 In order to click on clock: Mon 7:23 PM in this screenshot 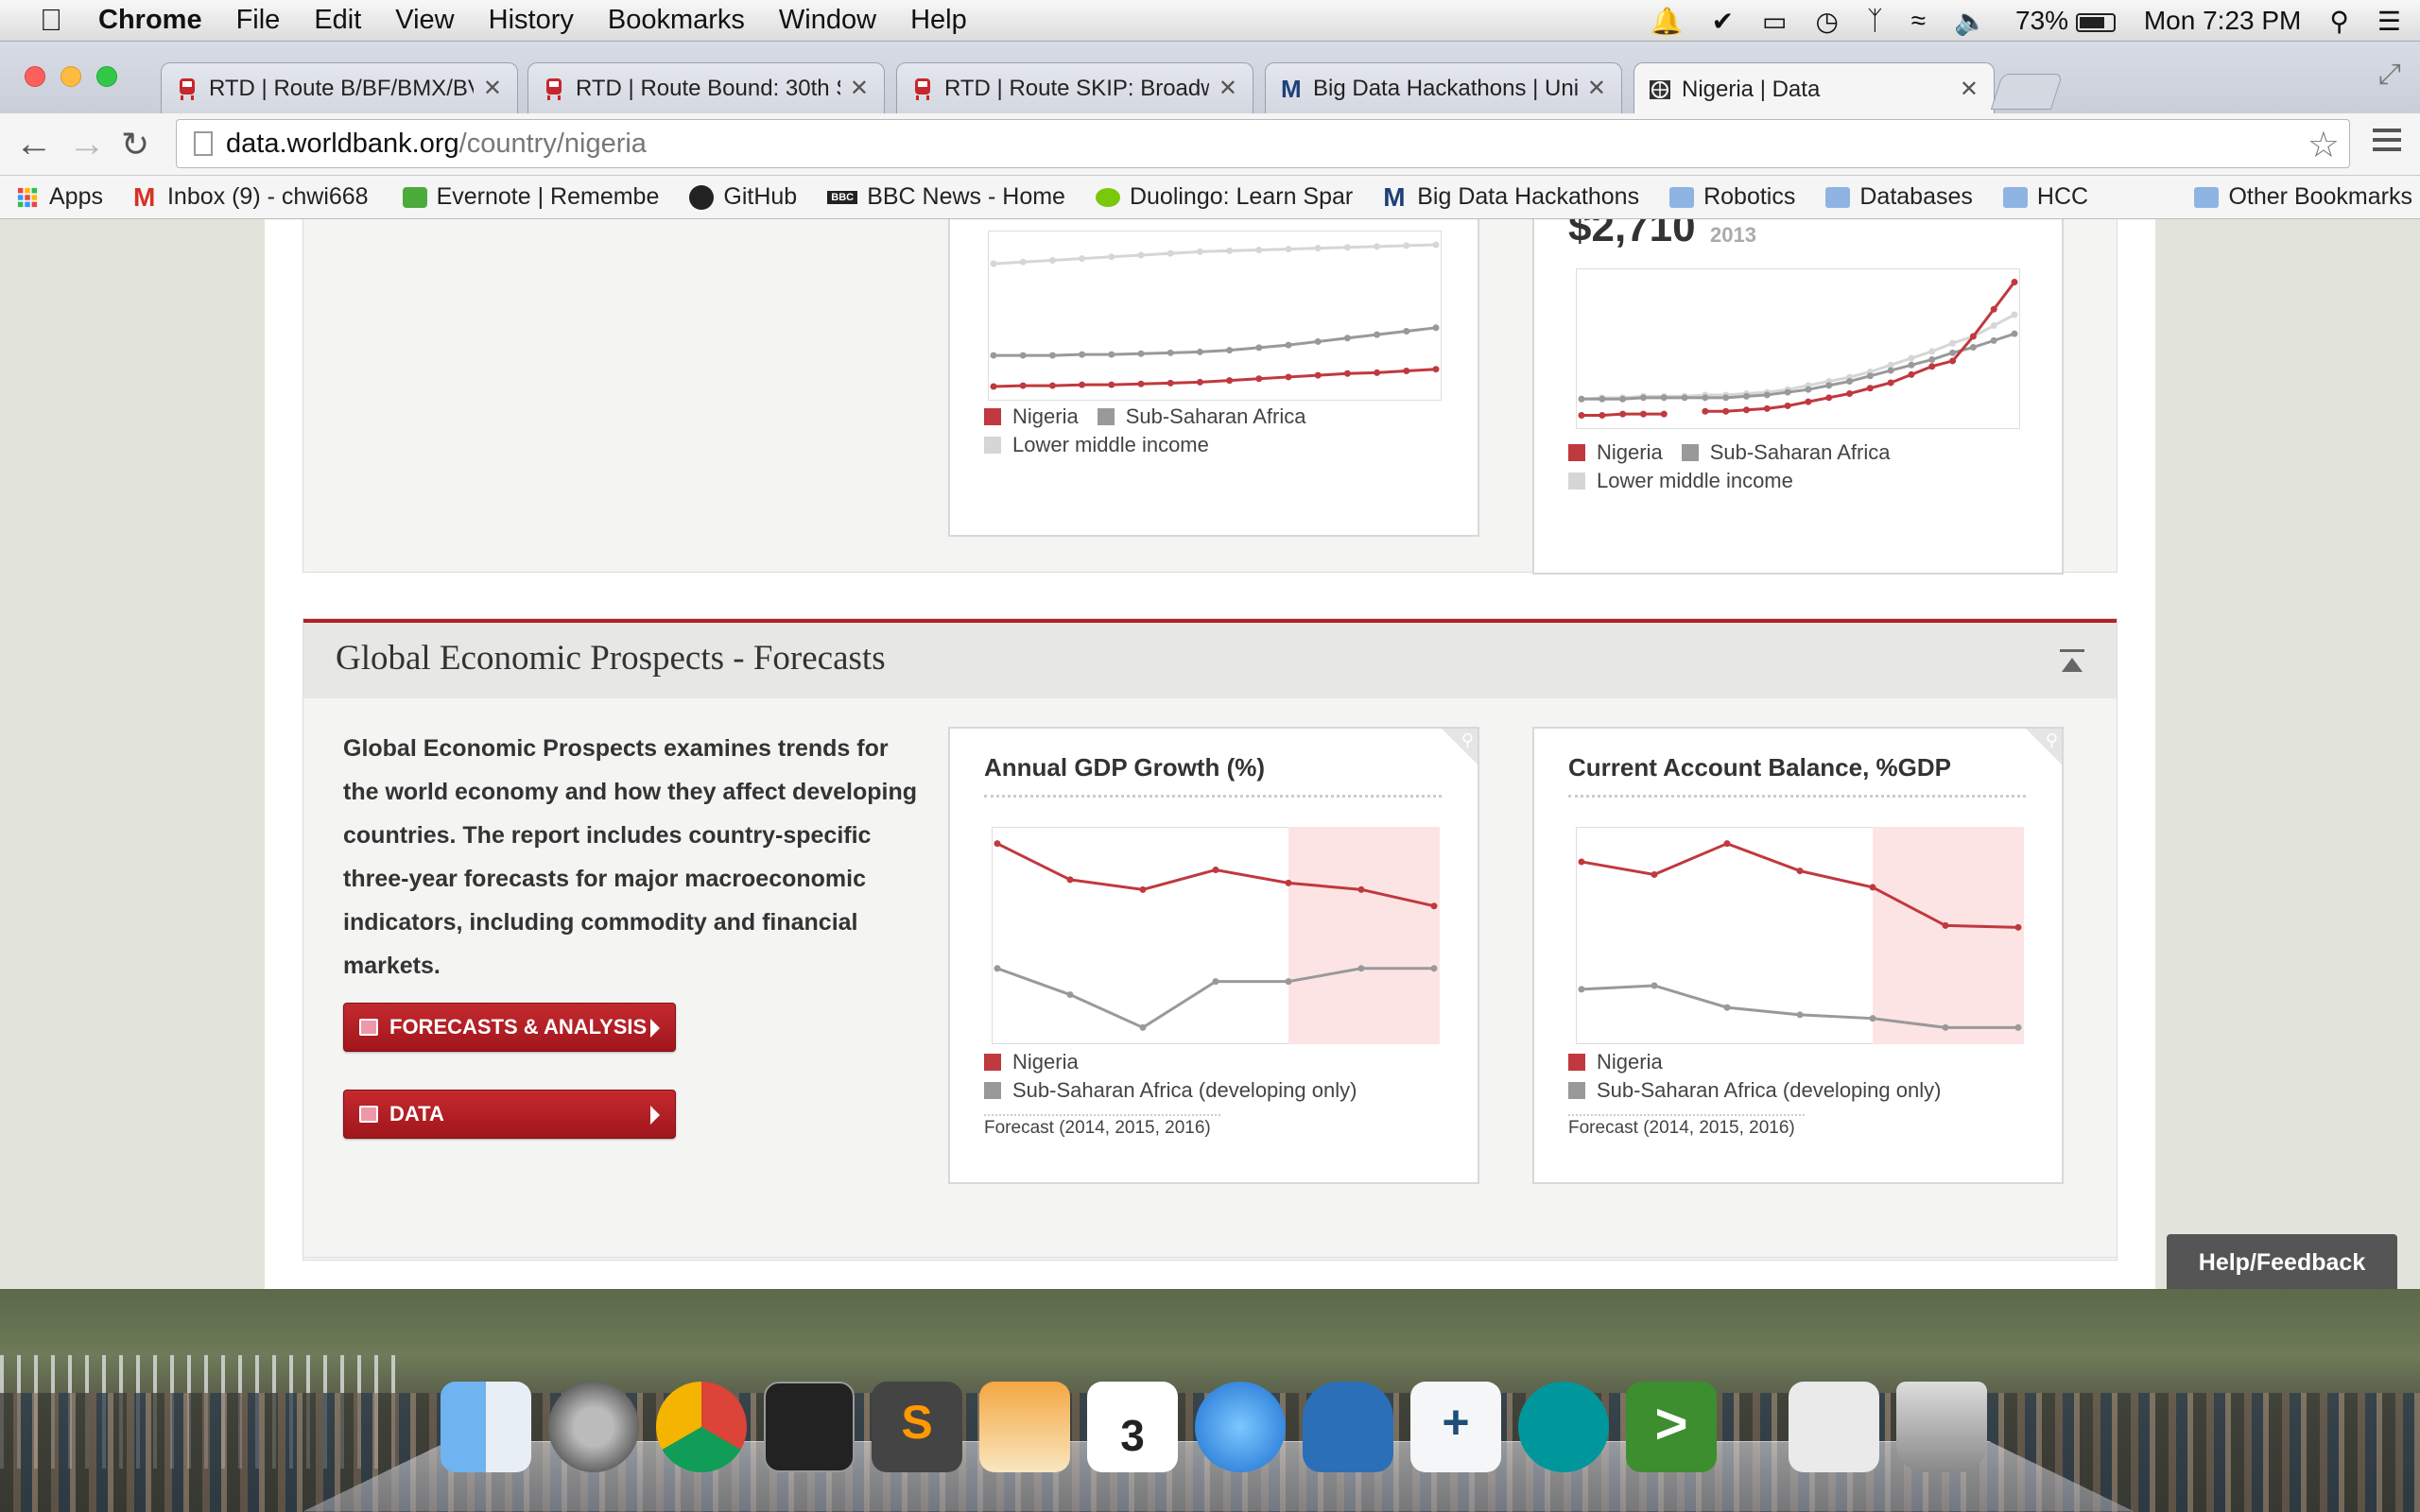, I will do `click(2223, 21)`.